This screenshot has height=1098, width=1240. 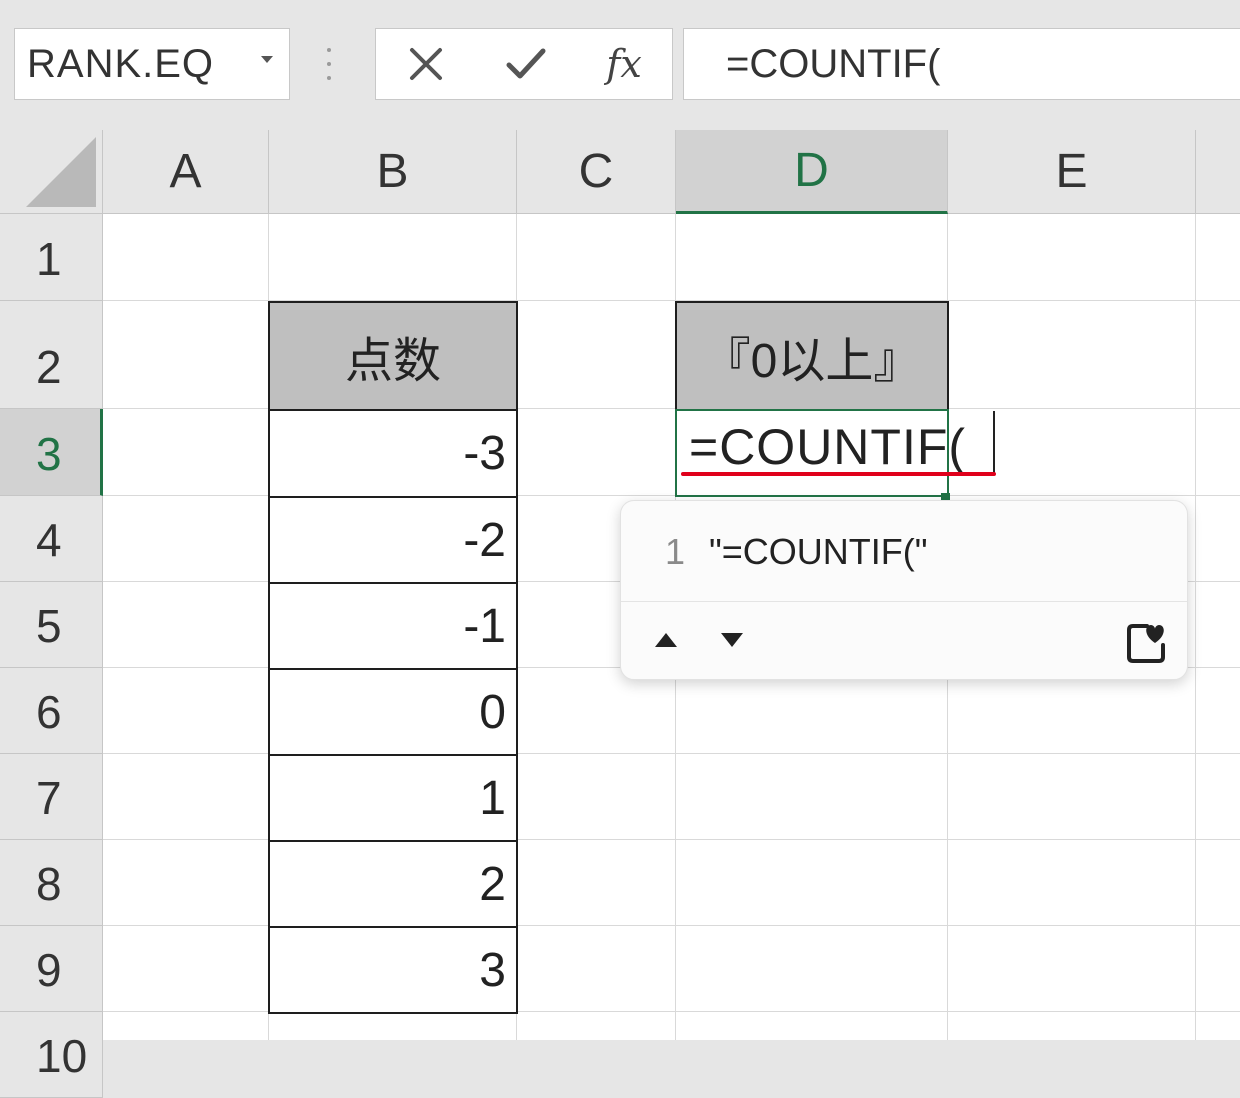 I want to click on column-header-e: E, so click(x=1072, y=172).